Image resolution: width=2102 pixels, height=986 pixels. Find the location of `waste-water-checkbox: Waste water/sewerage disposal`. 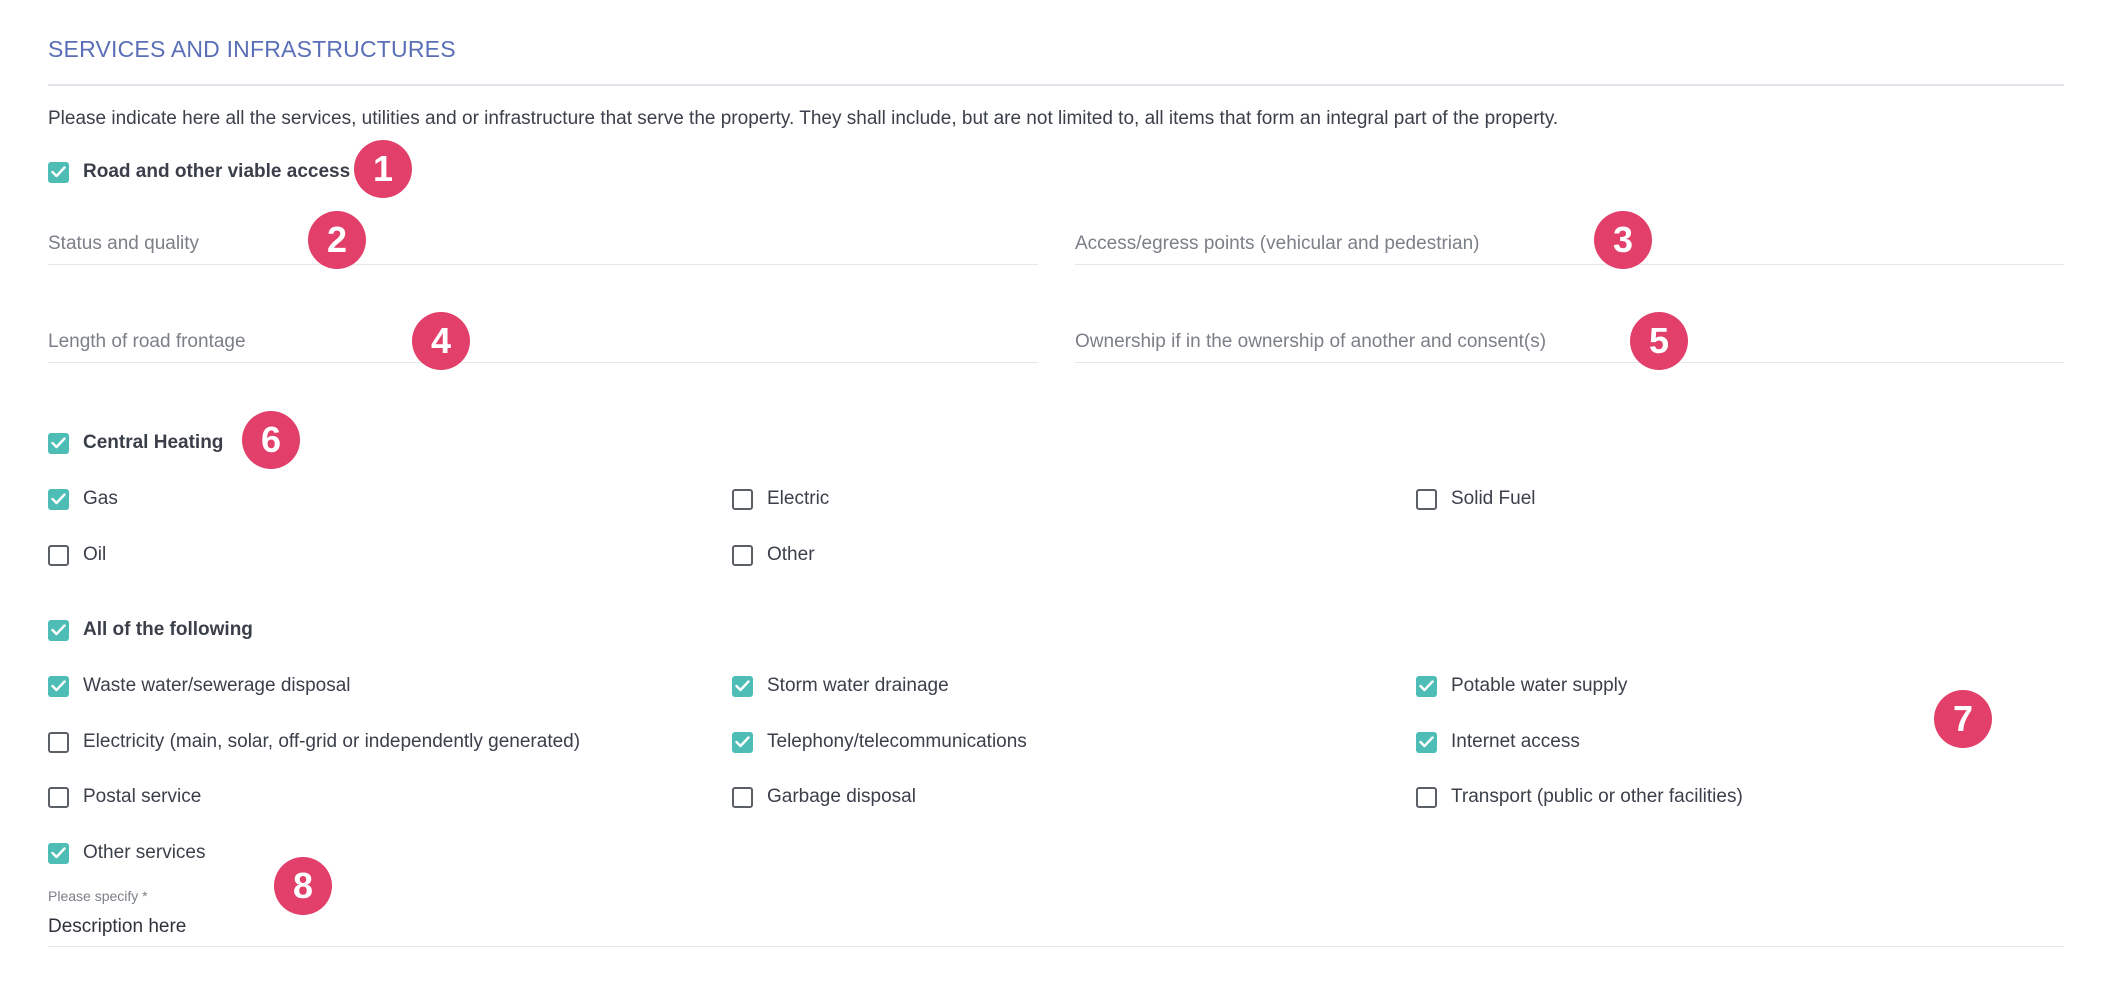

waste-water-checkbox: Waste water/sewerage disposal is located at coordinates (199, 686).